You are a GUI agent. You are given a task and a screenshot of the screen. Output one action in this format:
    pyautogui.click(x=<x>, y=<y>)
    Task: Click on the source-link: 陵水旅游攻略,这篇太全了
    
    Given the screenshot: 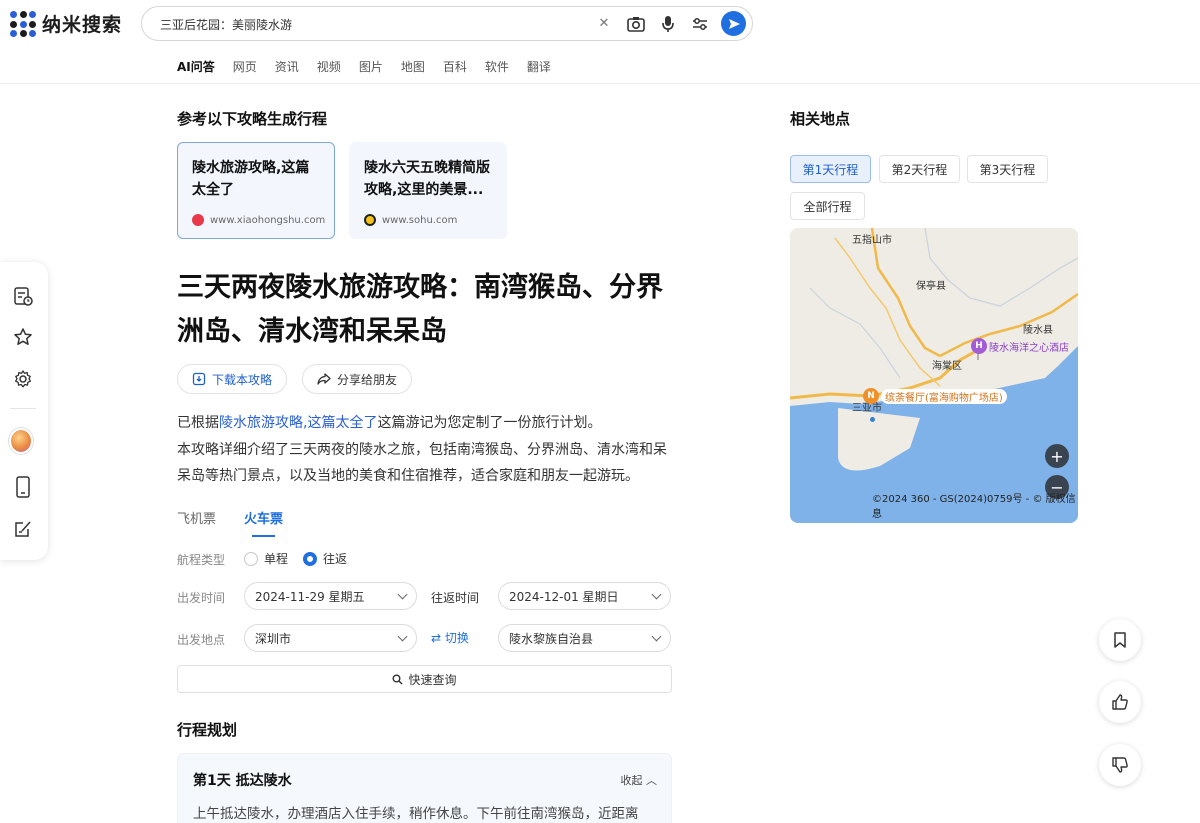 What is the action you would take?
    pyautogui.click(x=298, y=423)
    